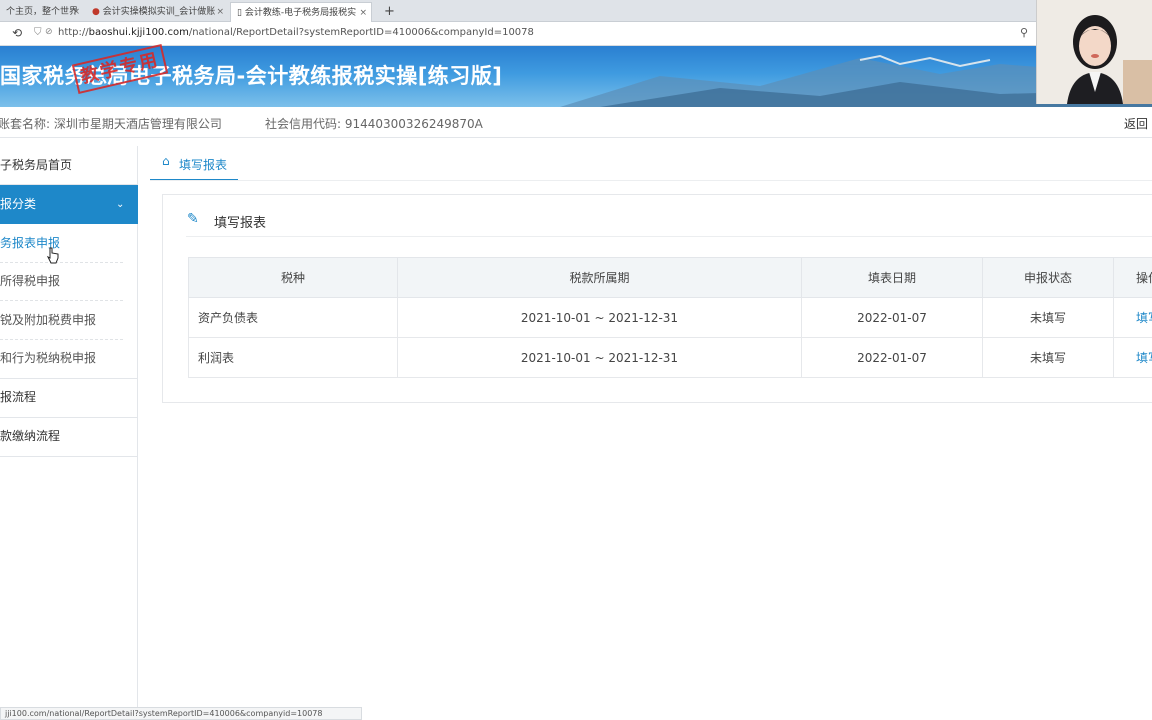  What do you see at coordinates (17, 33) in the screenshot?
I see `refresh-icon: ⟲` at bounding box center [17, 33].